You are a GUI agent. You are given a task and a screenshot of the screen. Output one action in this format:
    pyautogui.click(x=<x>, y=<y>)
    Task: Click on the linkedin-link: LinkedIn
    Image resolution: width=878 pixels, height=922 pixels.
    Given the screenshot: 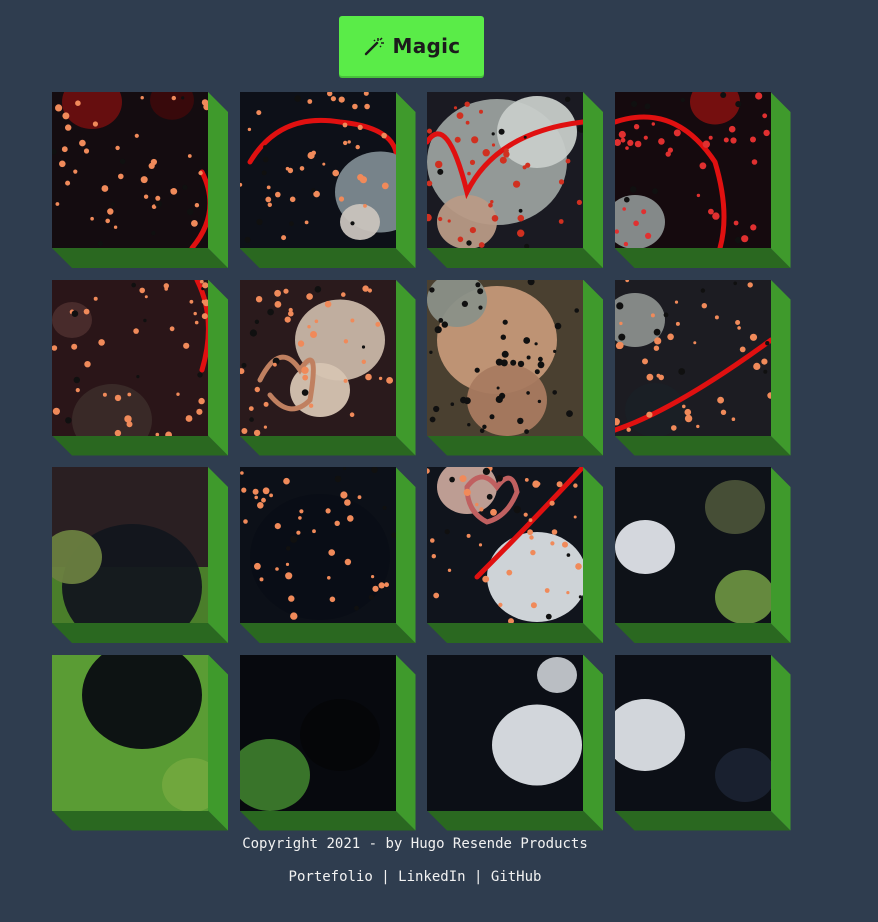 What is the action you would take?
    pyautogui.click(x=431, y=877)
    